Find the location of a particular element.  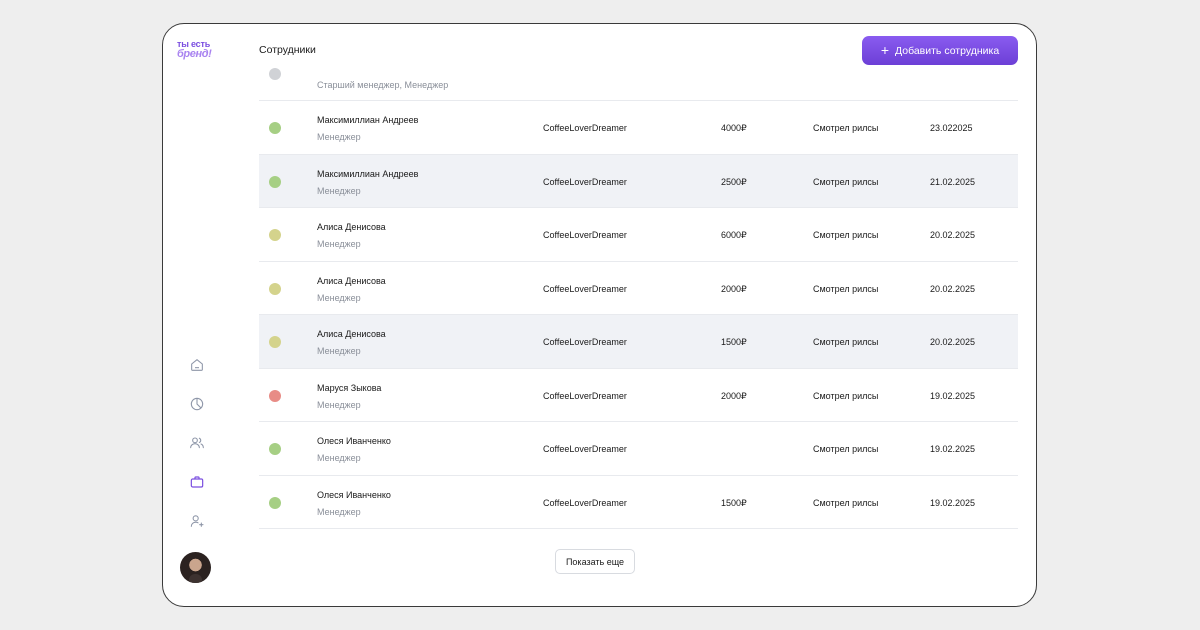

nav-item-briefcase is located at coordinates (197, 482).